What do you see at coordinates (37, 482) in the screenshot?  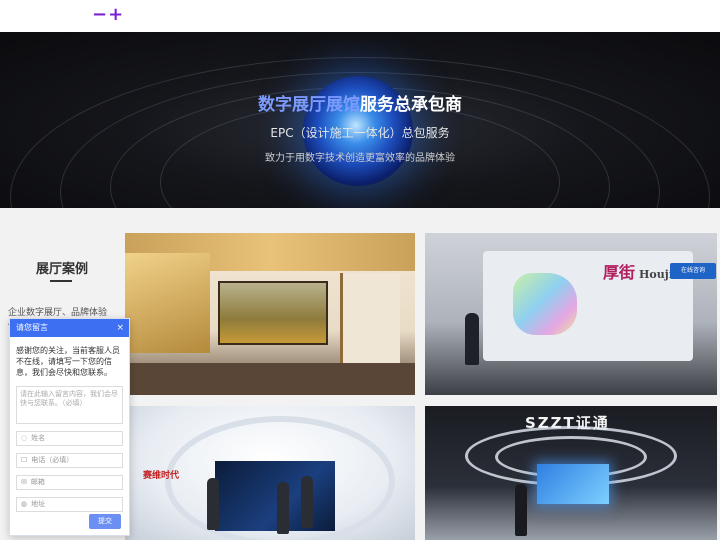 I see `email-placeholder: 邮箱` at bounding box center [37, 482].